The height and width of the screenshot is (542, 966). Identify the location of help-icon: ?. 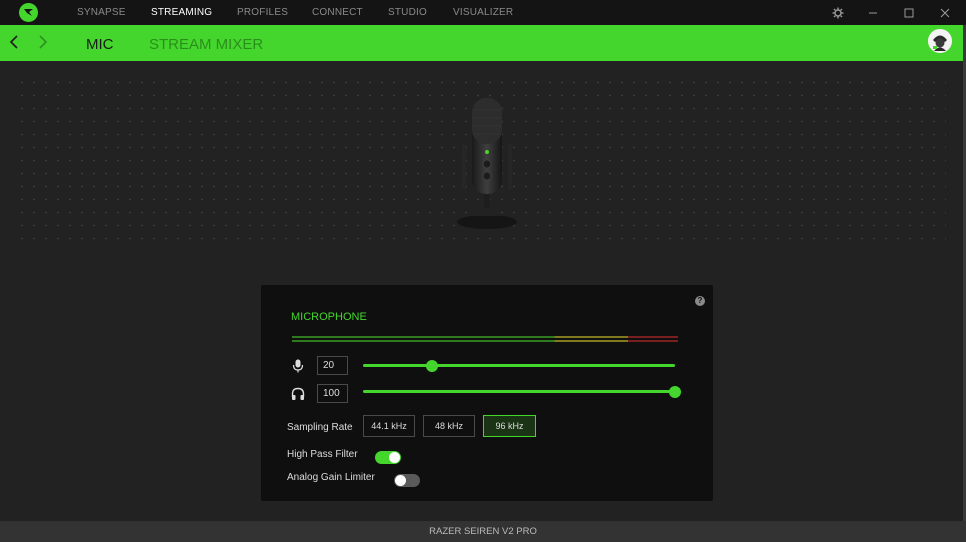
(700, 301).